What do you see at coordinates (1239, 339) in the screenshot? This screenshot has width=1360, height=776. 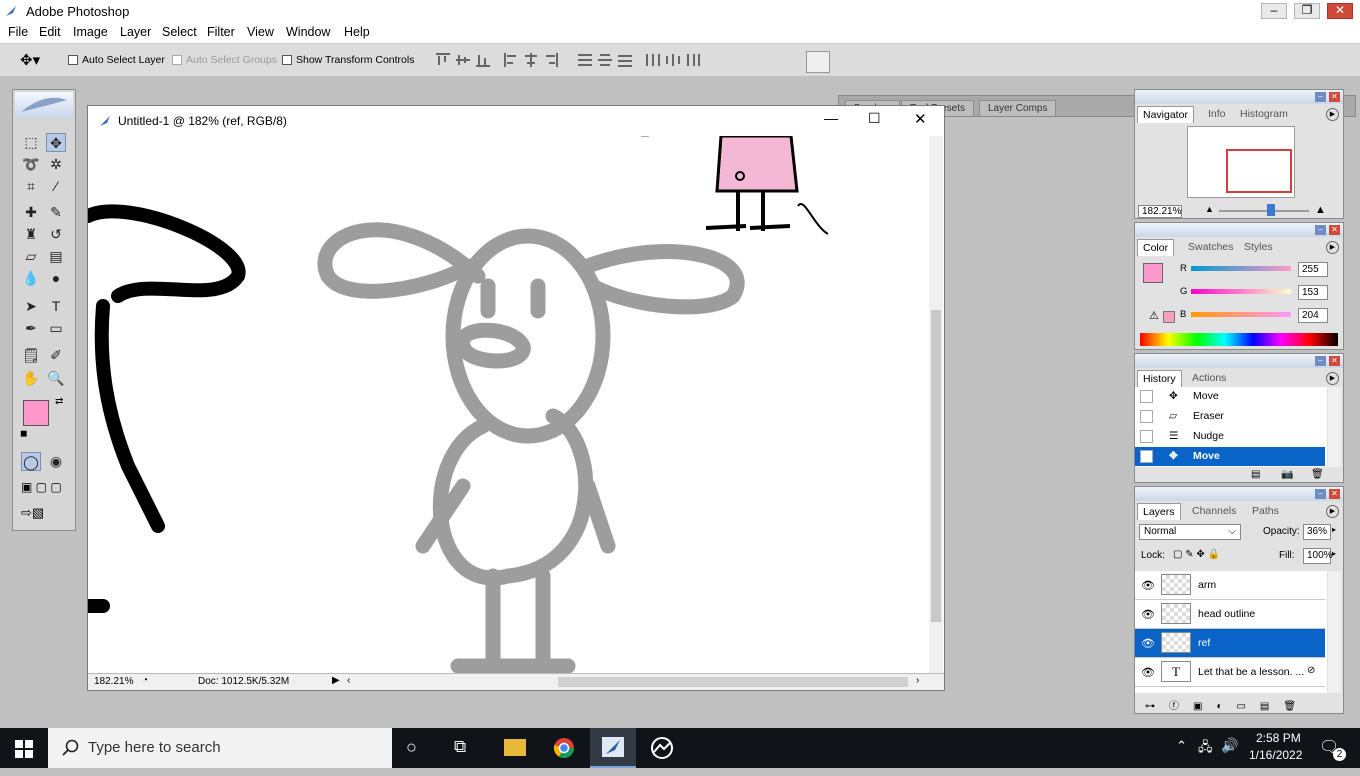 I see `color-ramp` at bounding box center [1239, 339].